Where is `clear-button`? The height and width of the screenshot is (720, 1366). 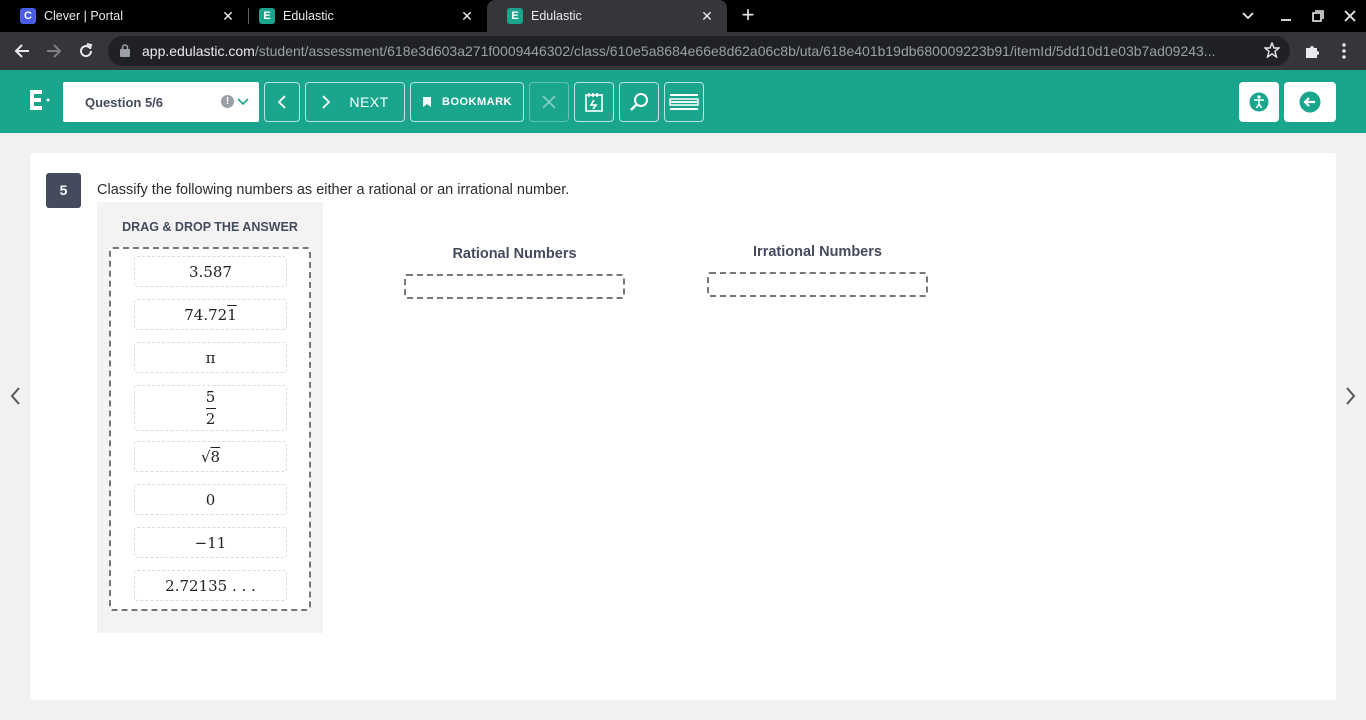
clear-button is located at coordinates (549, 102).